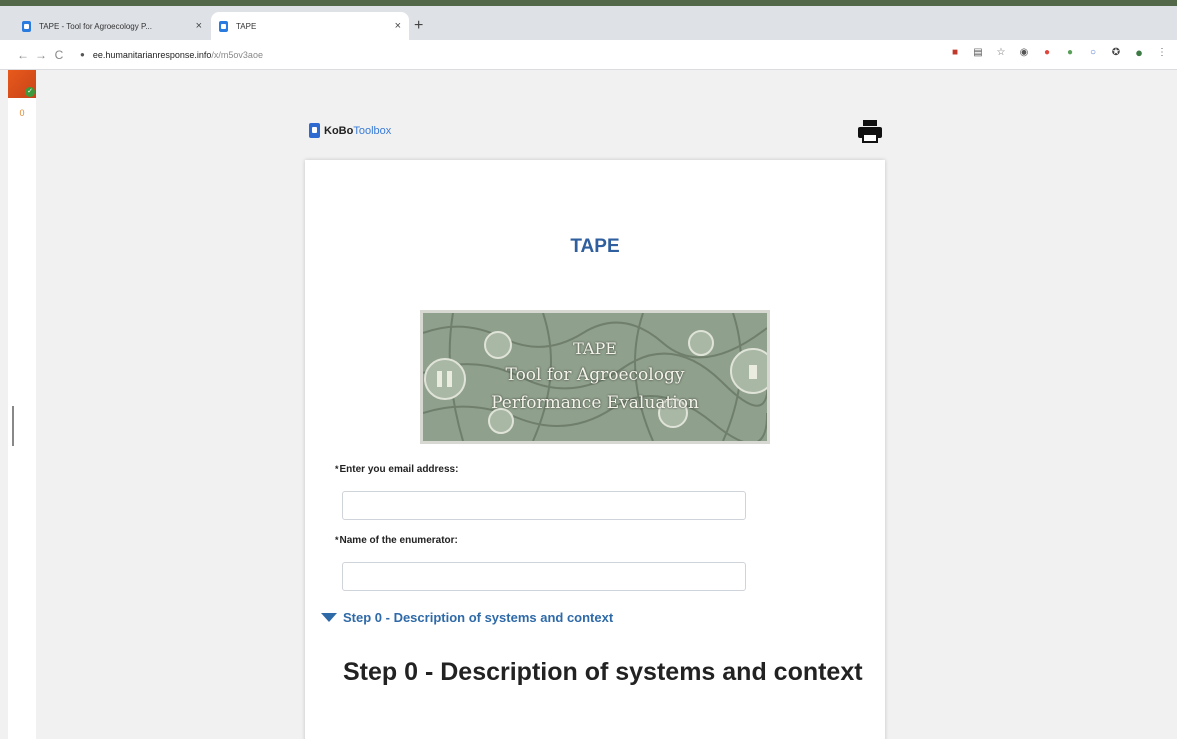 The height and width of the screenshot is (739, 1177). What do you see at coordinates (870, 131) in the screenshot?
I see `print-icon` at bounding box center [870, 131].